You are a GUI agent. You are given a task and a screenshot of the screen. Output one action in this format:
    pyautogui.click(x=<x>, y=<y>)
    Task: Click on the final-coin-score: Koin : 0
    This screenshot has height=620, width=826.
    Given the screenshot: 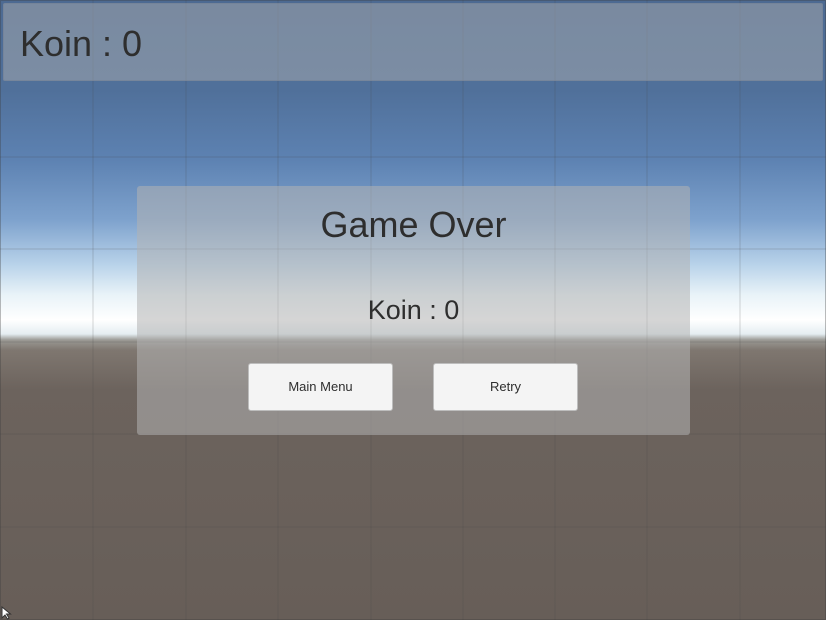 What is the action you would take?
    pyautogui.click(x=413, y=310)
    